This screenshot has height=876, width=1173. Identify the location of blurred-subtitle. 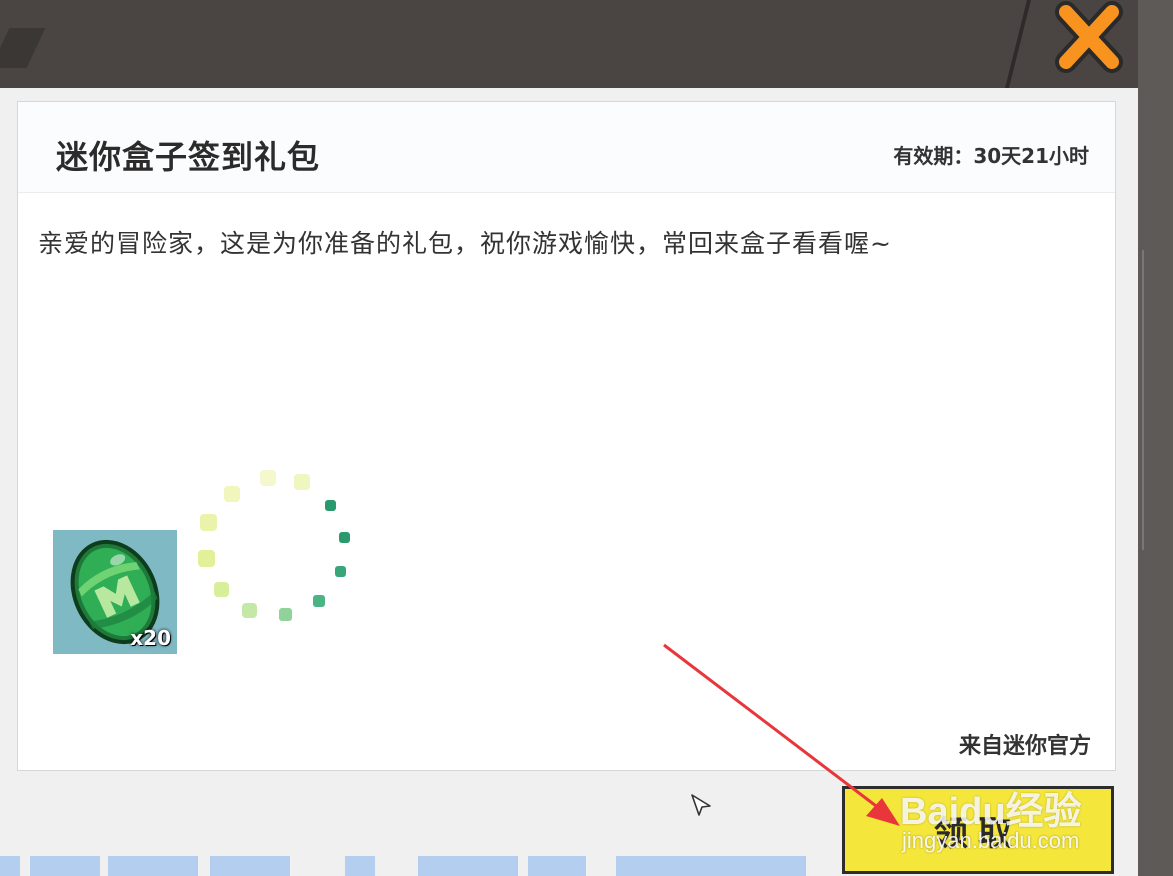
(410, 864).